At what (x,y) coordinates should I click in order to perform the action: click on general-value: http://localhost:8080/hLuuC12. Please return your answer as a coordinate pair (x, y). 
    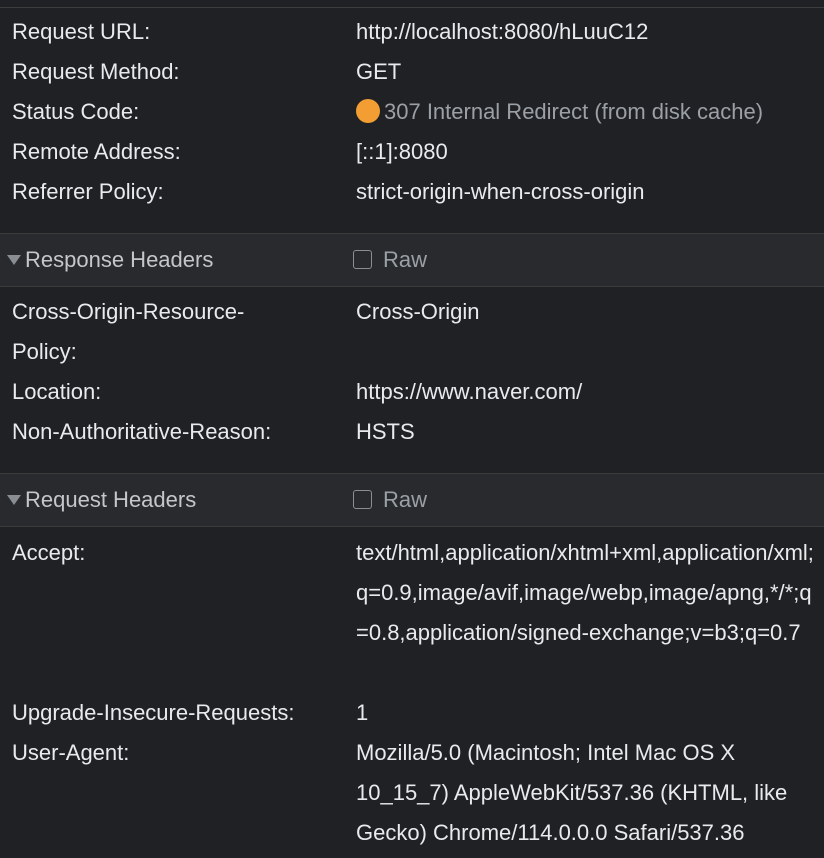
    Looking at the image, I should click on (590, 32).